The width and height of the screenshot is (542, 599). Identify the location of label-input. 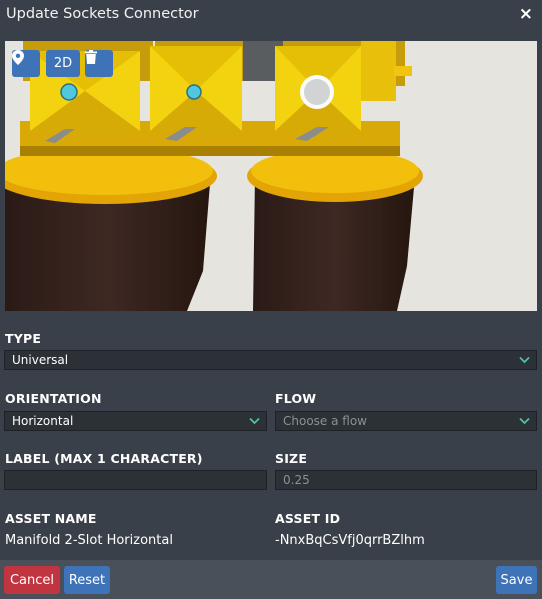
(135, 480).